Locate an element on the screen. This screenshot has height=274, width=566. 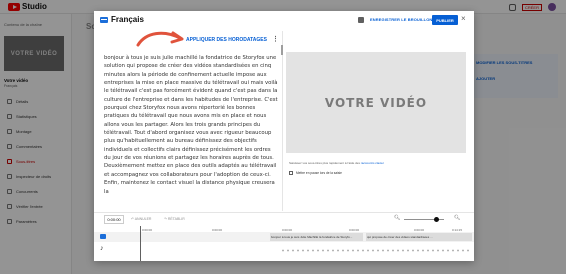
undo-button: ↶ ANNULER is located at coordinates (141, 219).